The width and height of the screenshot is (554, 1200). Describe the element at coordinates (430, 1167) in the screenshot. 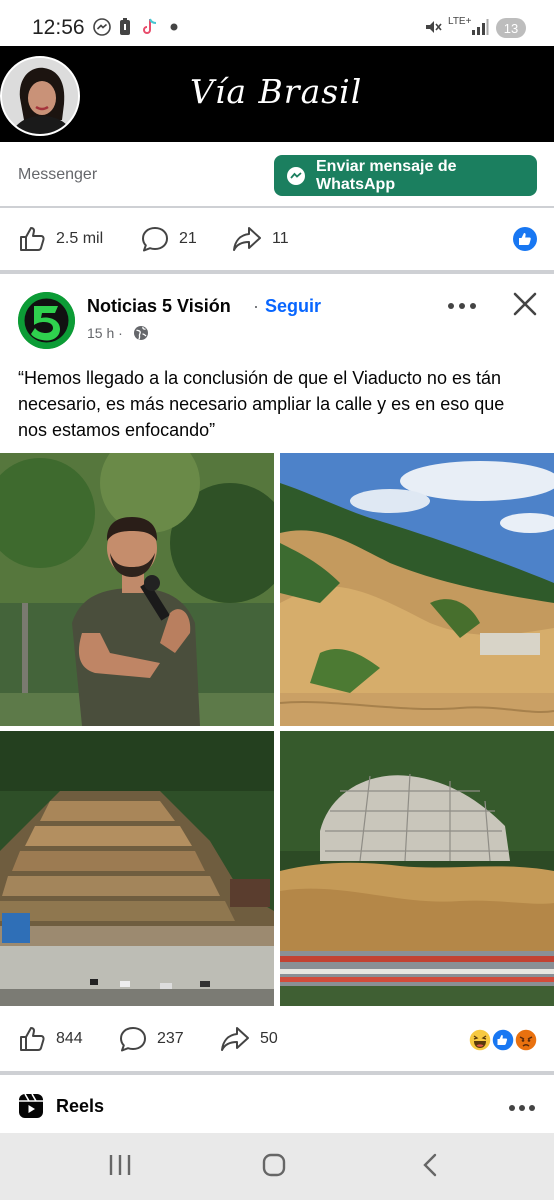

I see `back-icon` at that location.